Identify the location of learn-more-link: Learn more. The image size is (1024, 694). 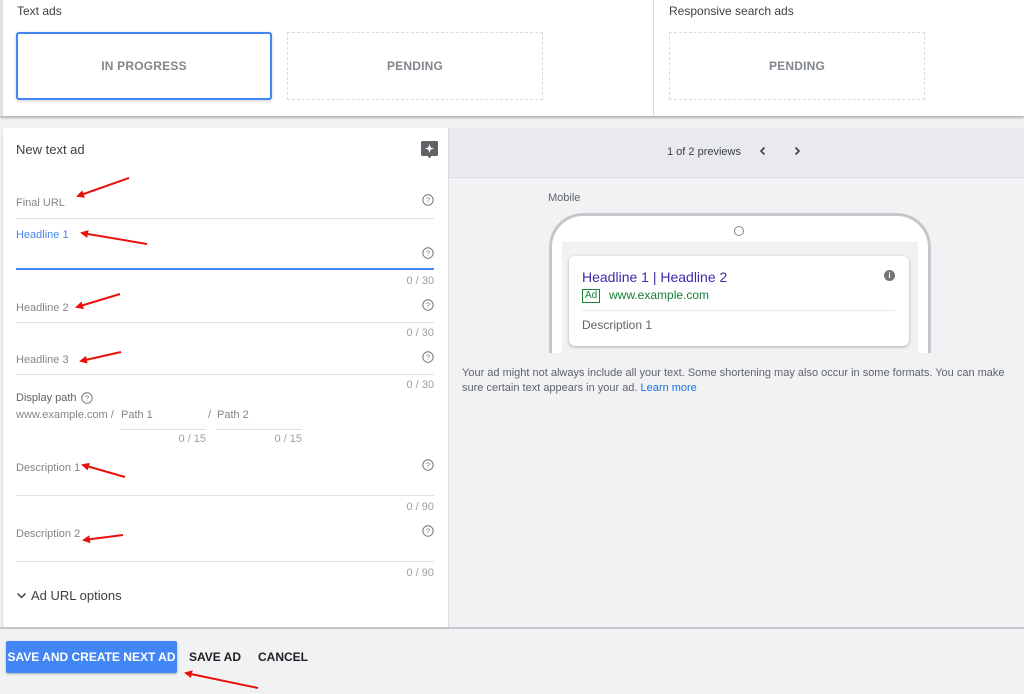
(669, 388).